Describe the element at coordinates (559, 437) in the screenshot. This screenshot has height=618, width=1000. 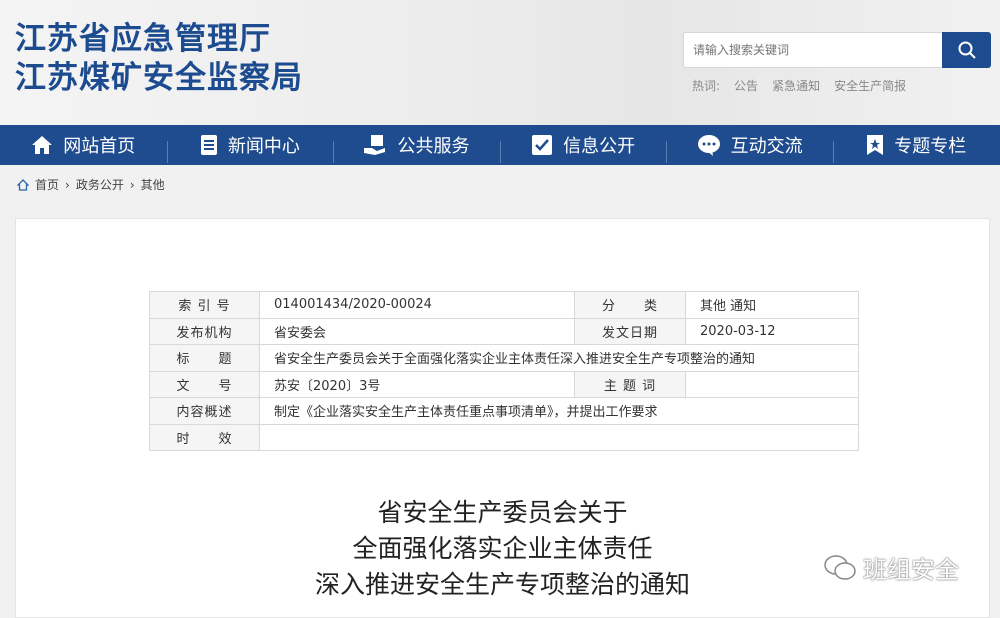
I see `validity-value` at that location.